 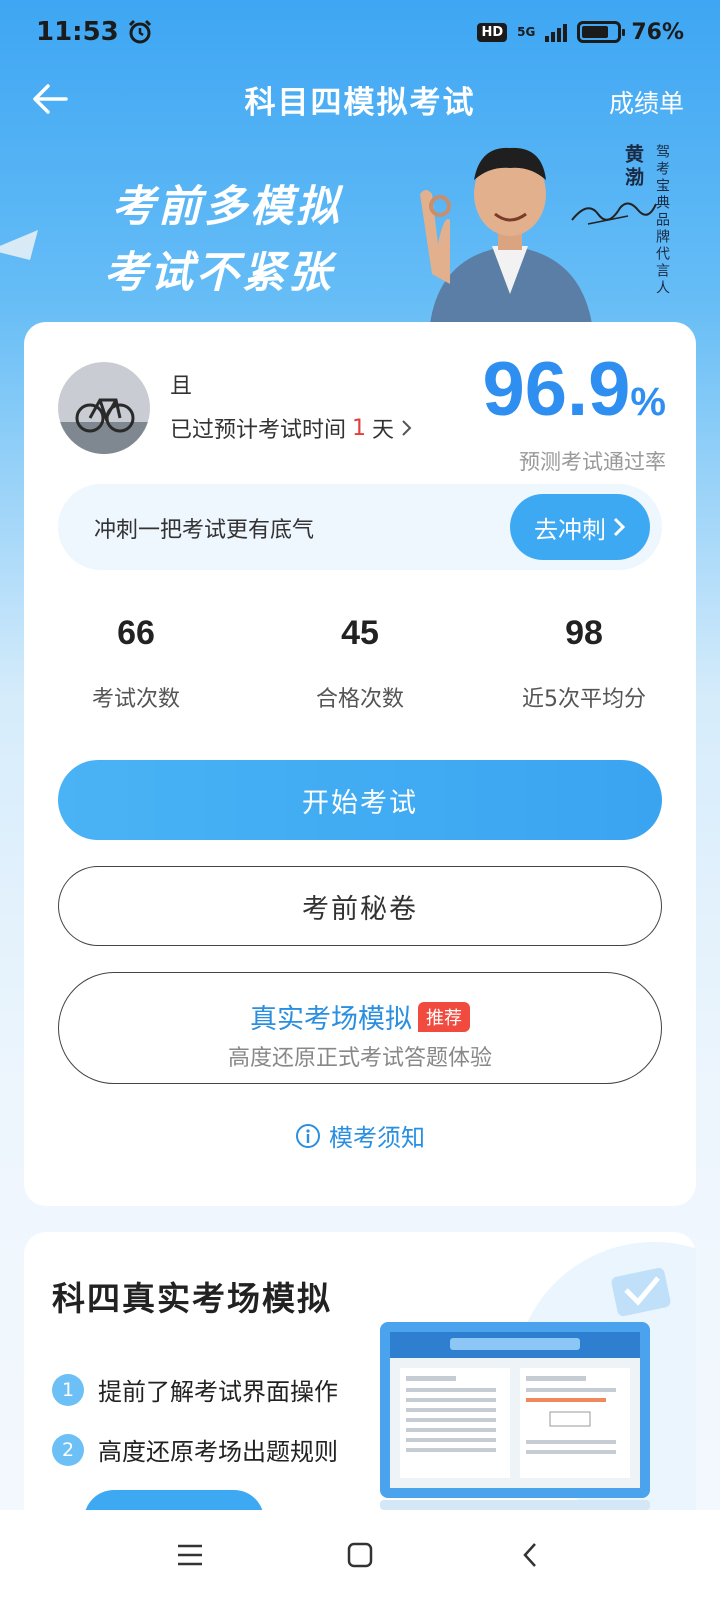 I want to click on exam-screen-illustration, so click(x=515, y=1416).